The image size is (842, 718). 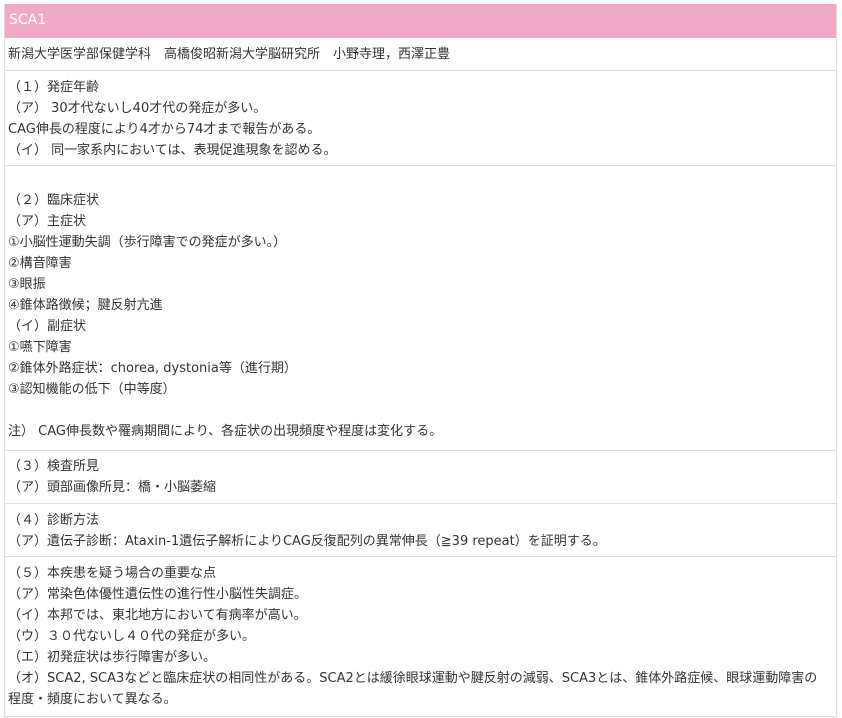 I want to click on text-line: ③眼振, so click(x=27, y=284).